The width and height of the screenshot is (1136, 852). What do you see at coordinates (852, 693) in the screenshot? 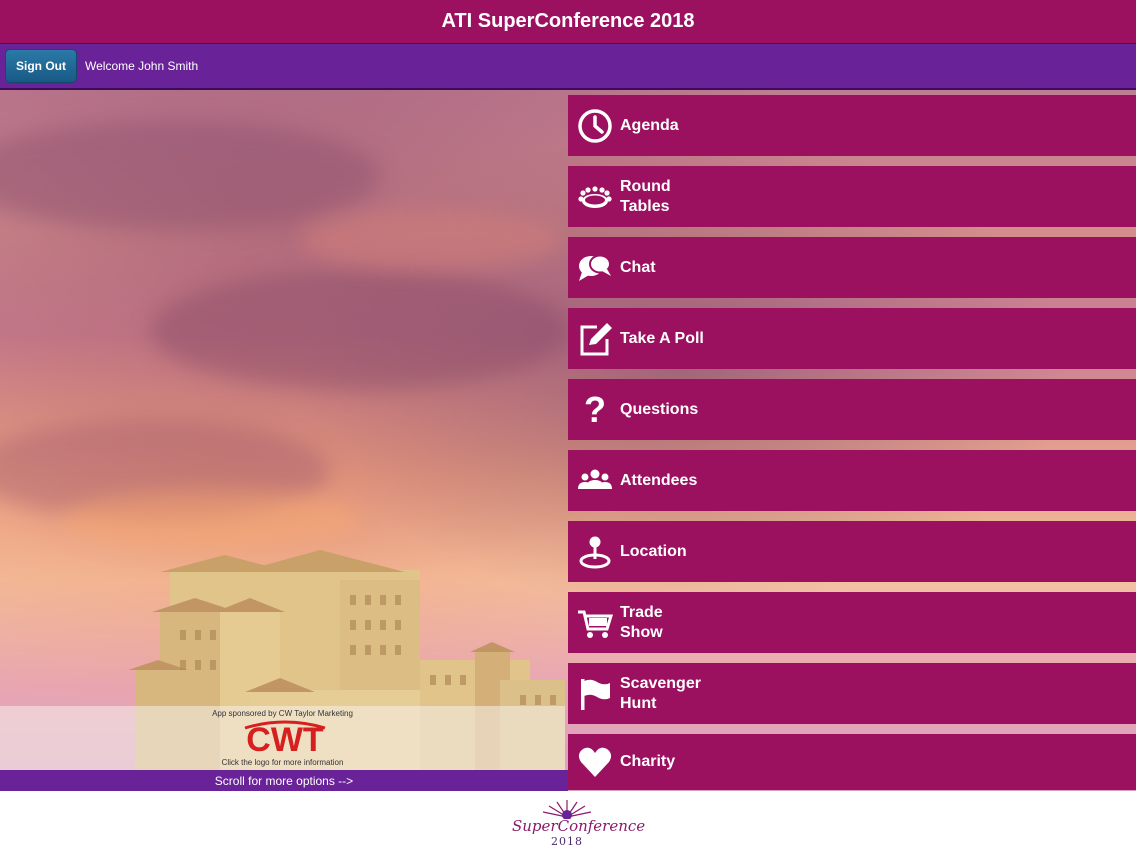
I see `menu-item-scavenger-hunt: Scavenger Hunt` at bounding box center [852, 693].